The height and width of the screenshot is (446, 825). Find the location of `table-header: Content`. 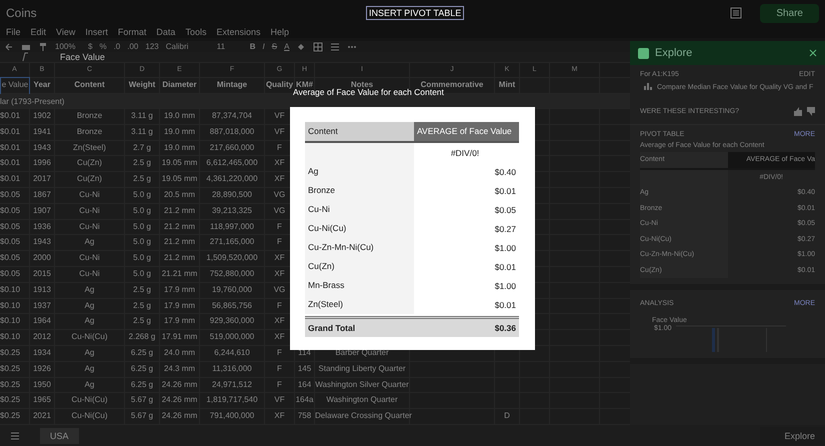

table-header: Content is located at coordinates (359, 131).